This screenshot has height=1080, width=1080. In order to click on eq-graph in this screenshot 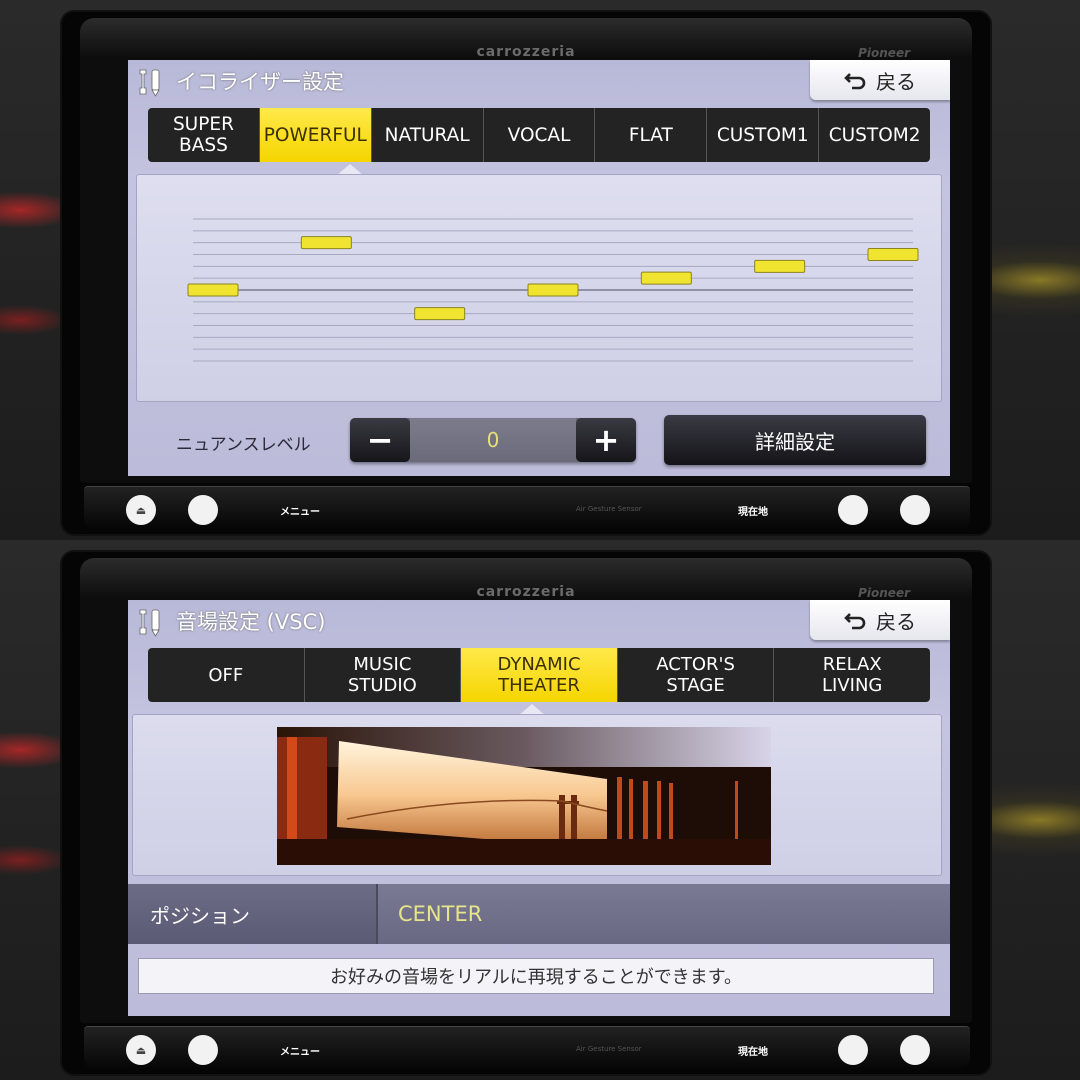, I will do `click(553, 290)`.